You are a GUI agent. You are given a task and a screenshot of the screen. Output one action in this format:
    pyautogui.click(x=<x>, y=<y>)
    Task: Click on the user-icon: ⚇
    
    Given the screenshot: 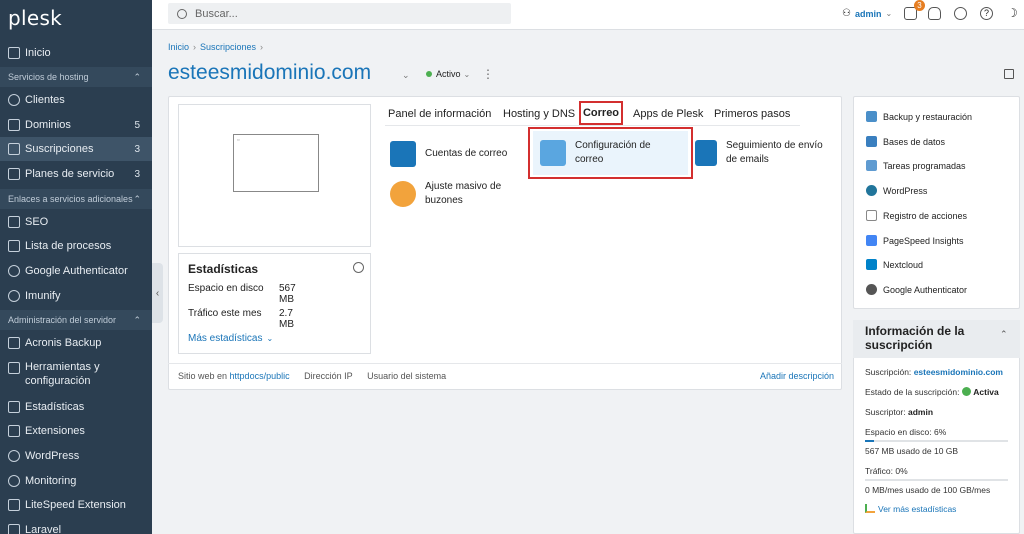 What is the action you would take?
    pyautogui.click(x=846, y=13)
    